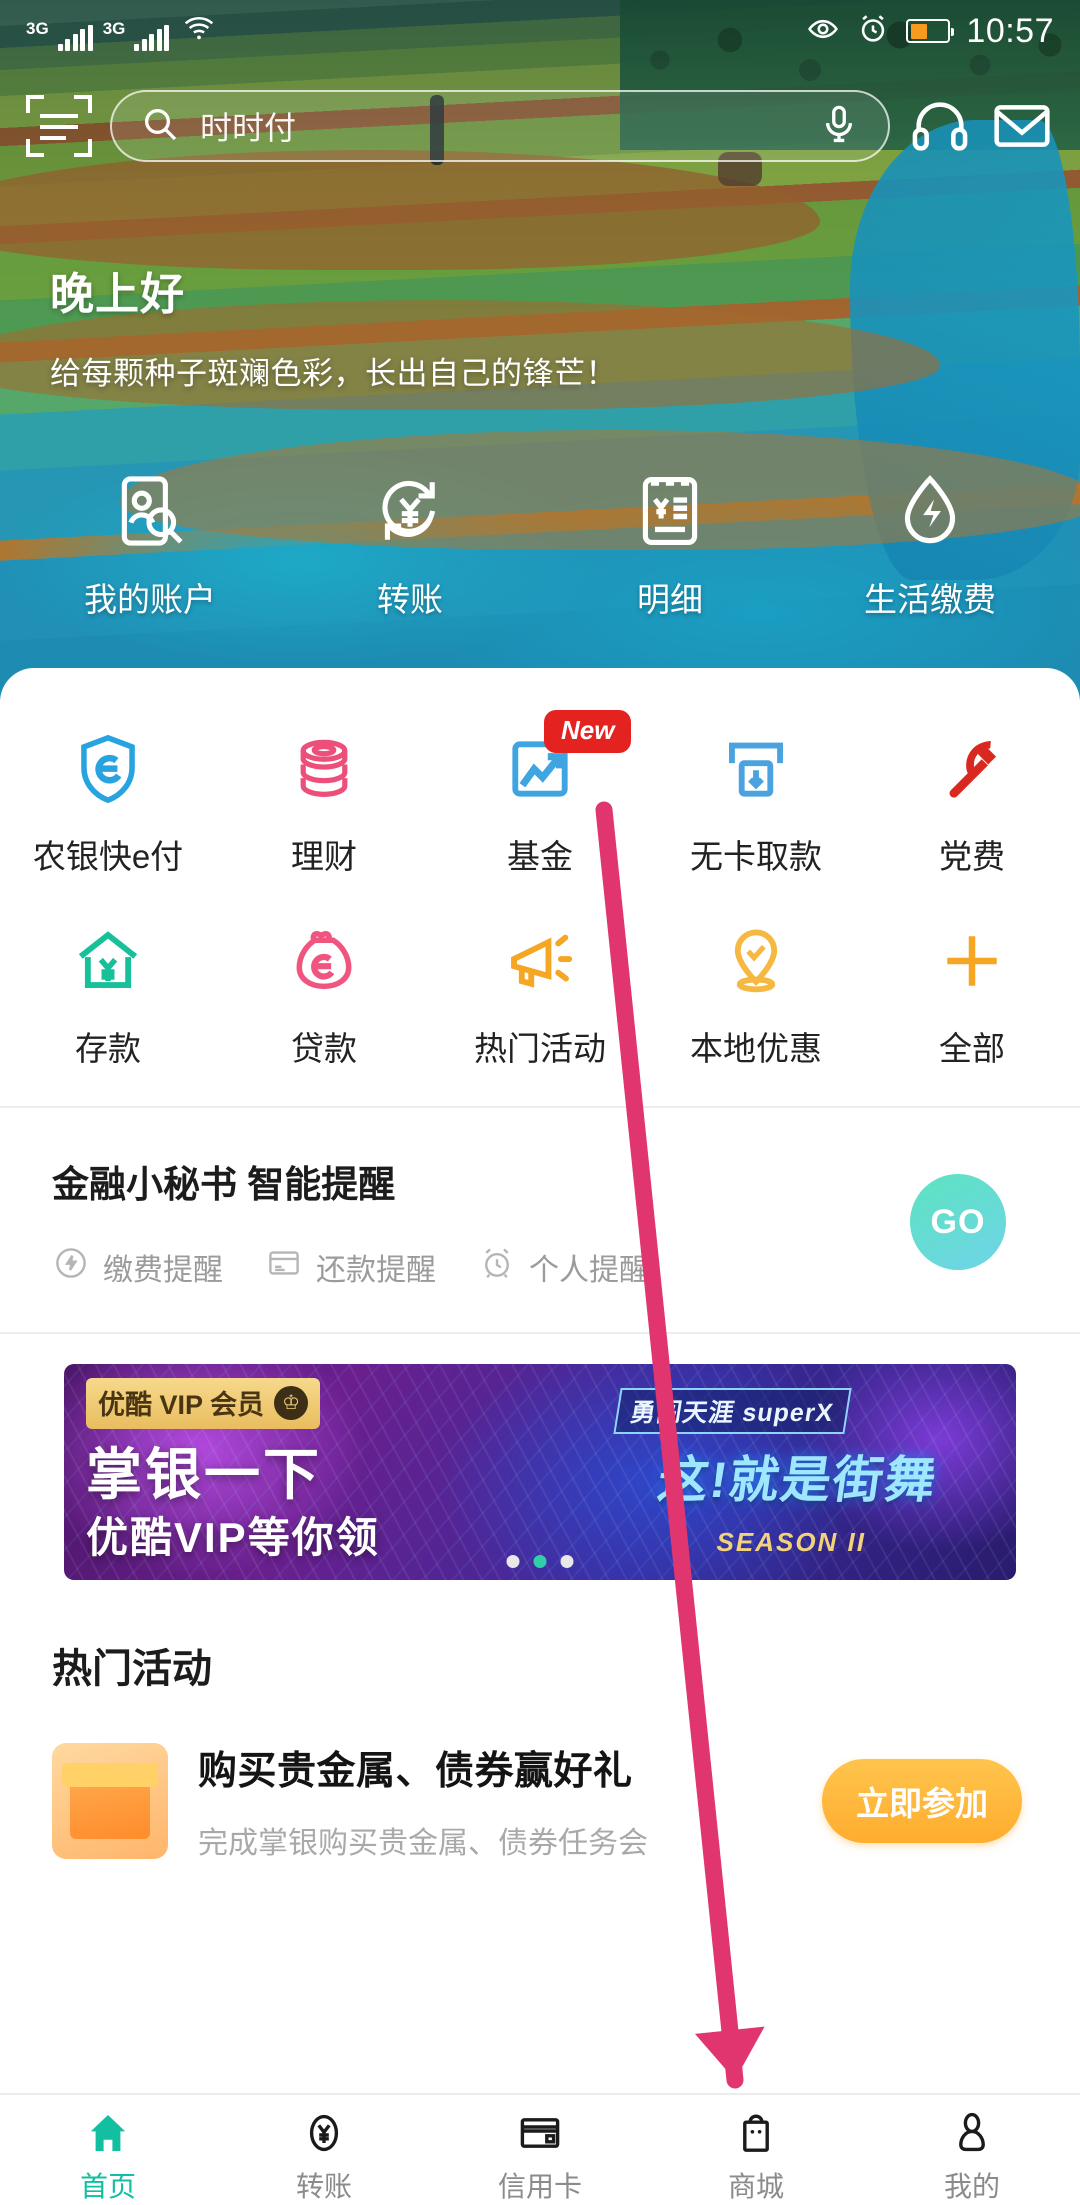 This screenshot has height=2205, width=1080. Describe the element at coordinates (233, 1537) in the screenshot. I see `promo-subline: 优酷VIP等你领` at that location.